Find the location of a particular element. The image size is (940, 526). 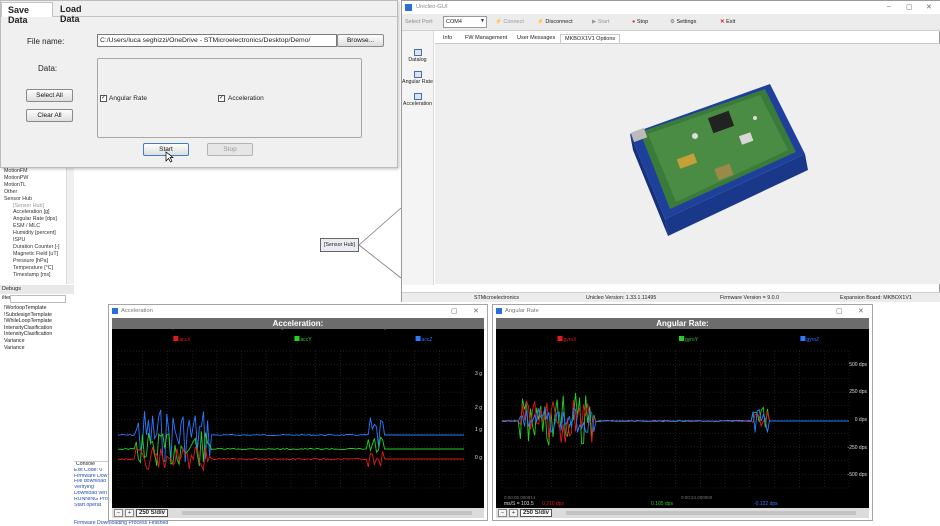

tree-item: Duration Counter [-] is located at coordinates (36, 247).